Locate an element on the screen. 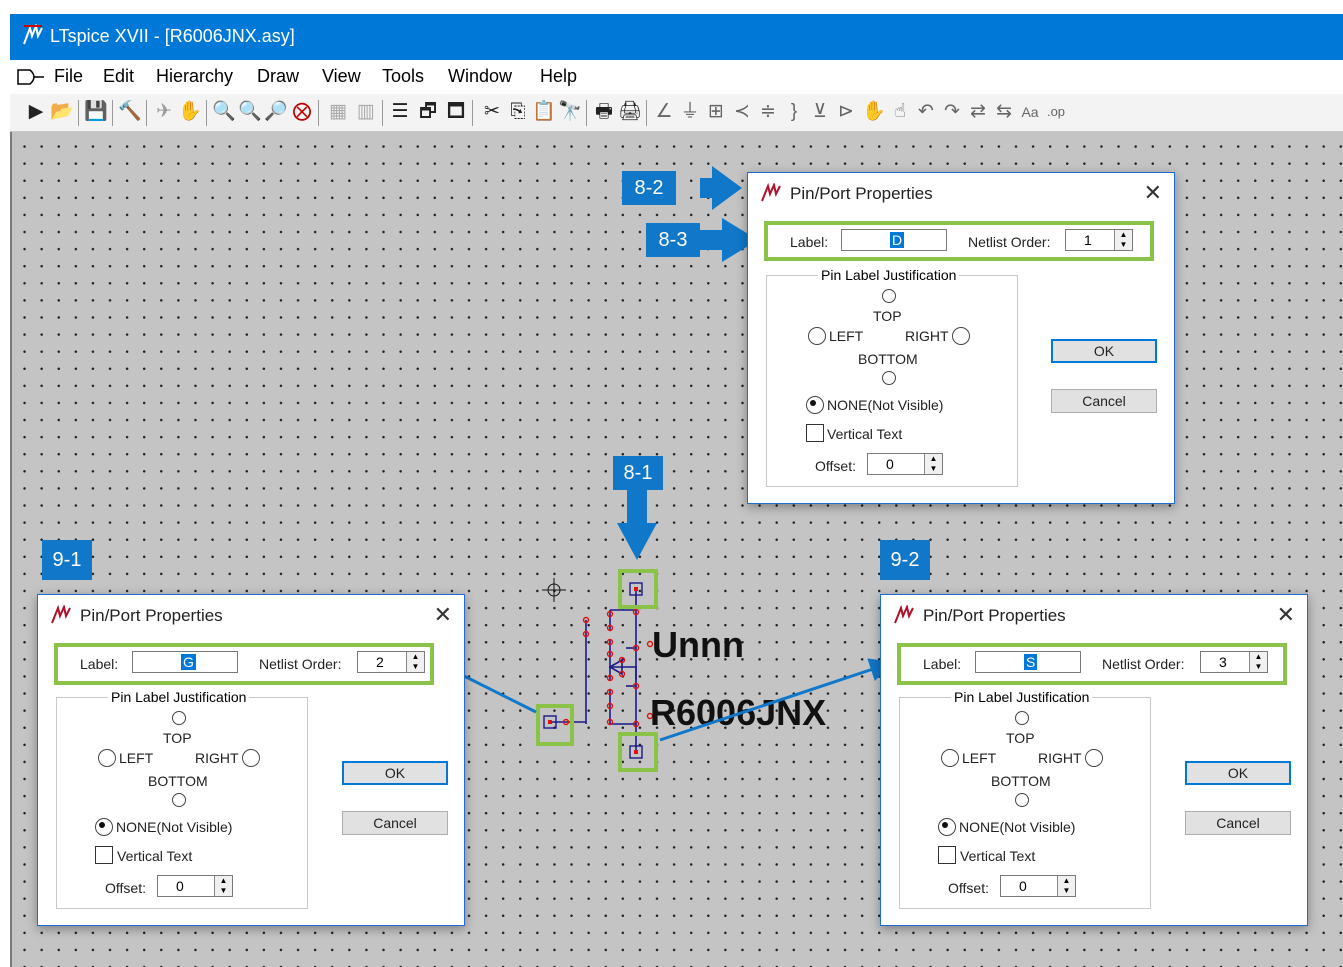  halt-icon: ✋ is located at coordinates (190, 112).